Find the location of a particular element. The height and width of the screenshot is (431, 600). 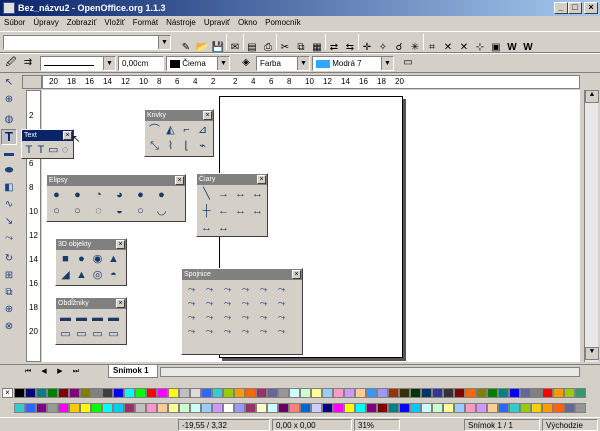

connectors-tool-2-icon: ⤳ is located at coordinates (227, 288).